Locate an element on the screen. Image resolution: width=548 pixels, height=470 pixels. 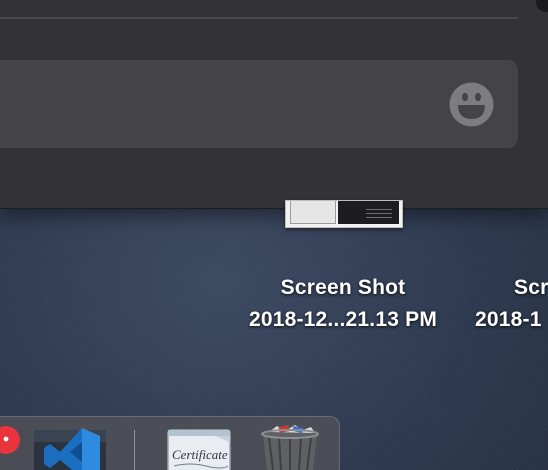
emoji-button is located at coordinates (471, 104).